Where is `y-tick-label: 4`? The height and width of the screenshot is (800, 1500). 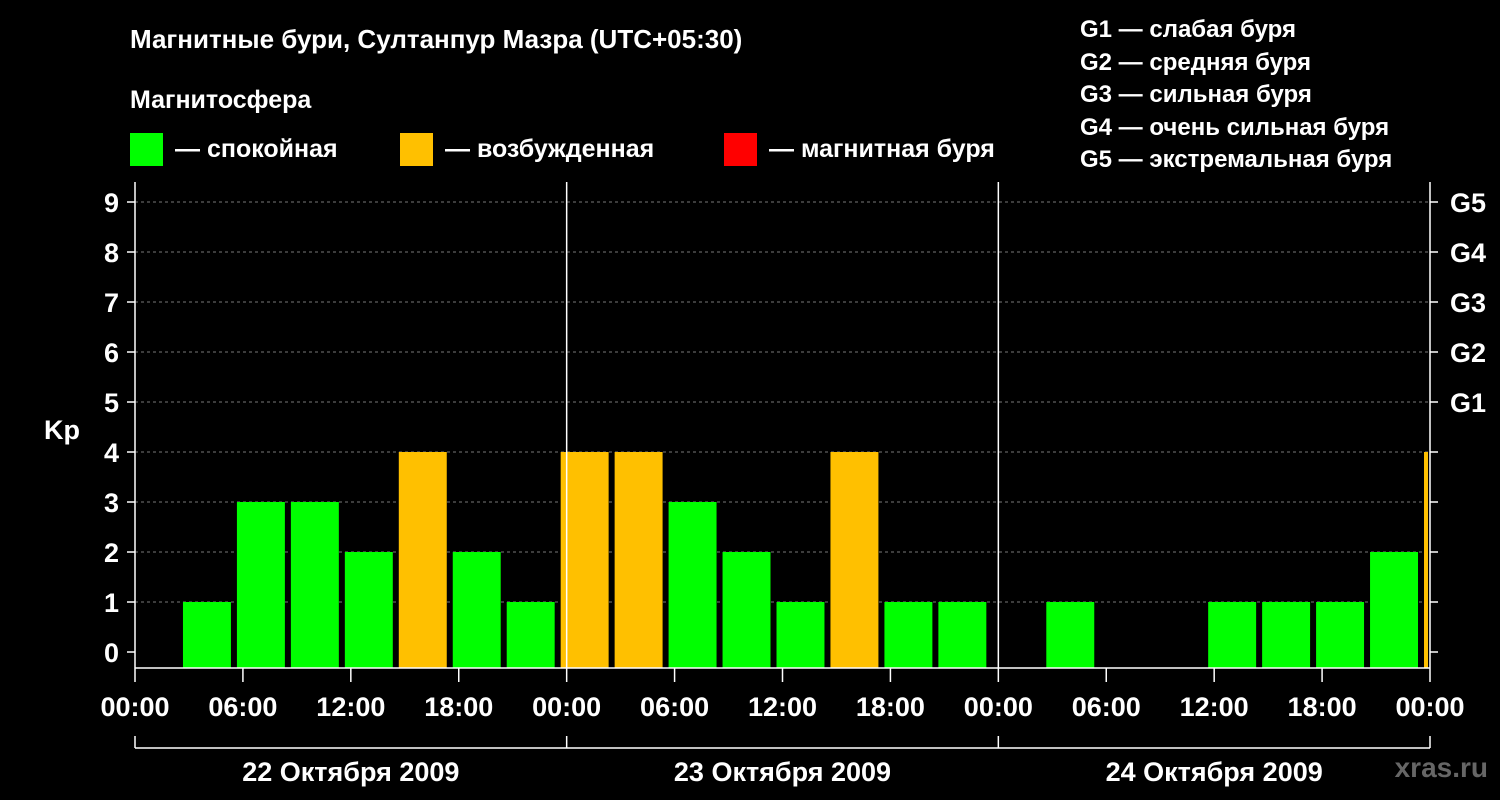 y-tick-label: 4 is located at coordinates (111, 453).